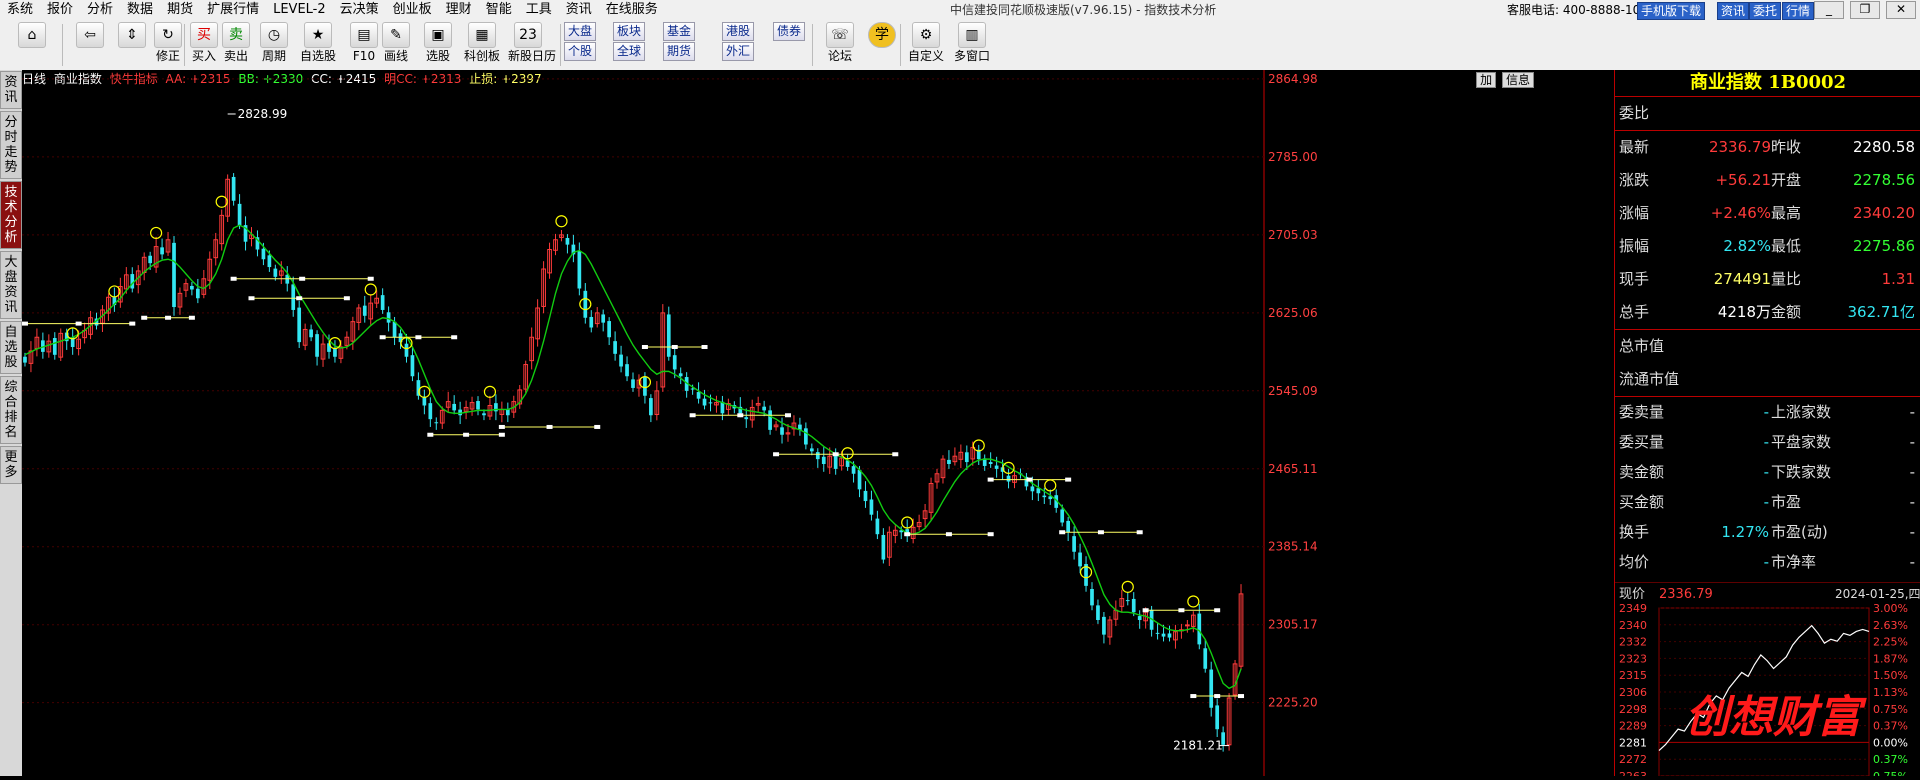 The image size is (1920, 780). Describe the element at coordinates (1743, 180) in the screenshot. I see `row-value: +56.21` at that location.